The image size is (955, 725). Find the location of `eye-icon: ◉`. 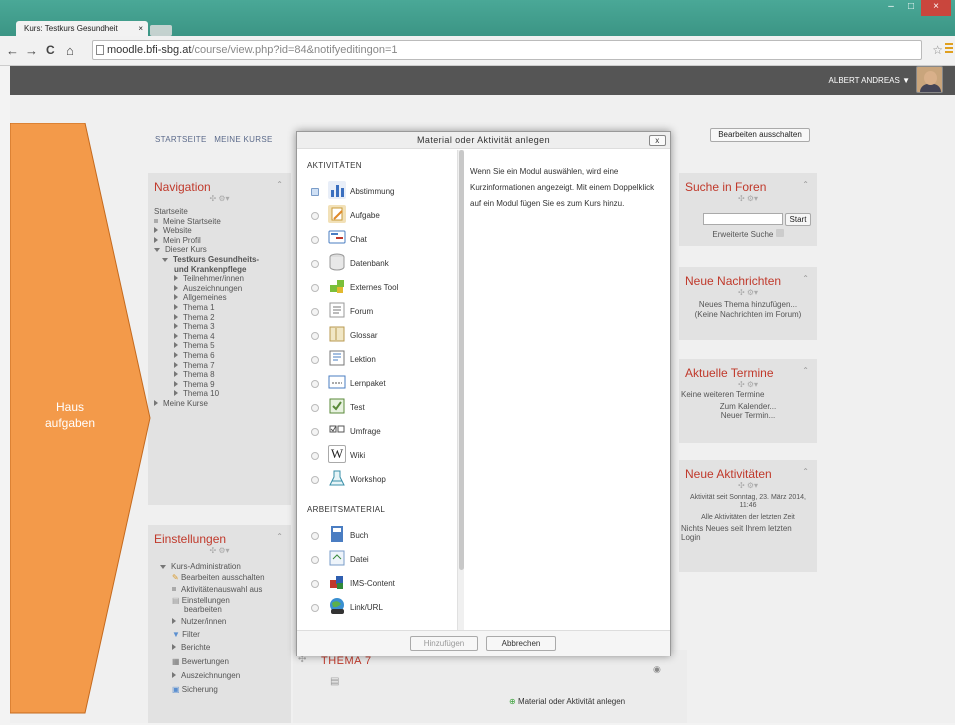

eye-icon: ◉ is located at coordinates (657, 669).